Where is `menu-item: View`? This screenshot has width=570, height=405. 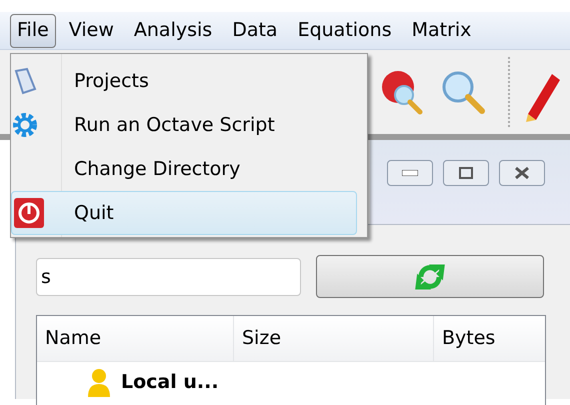 menu-item: View is located at coordinates (91, 31).